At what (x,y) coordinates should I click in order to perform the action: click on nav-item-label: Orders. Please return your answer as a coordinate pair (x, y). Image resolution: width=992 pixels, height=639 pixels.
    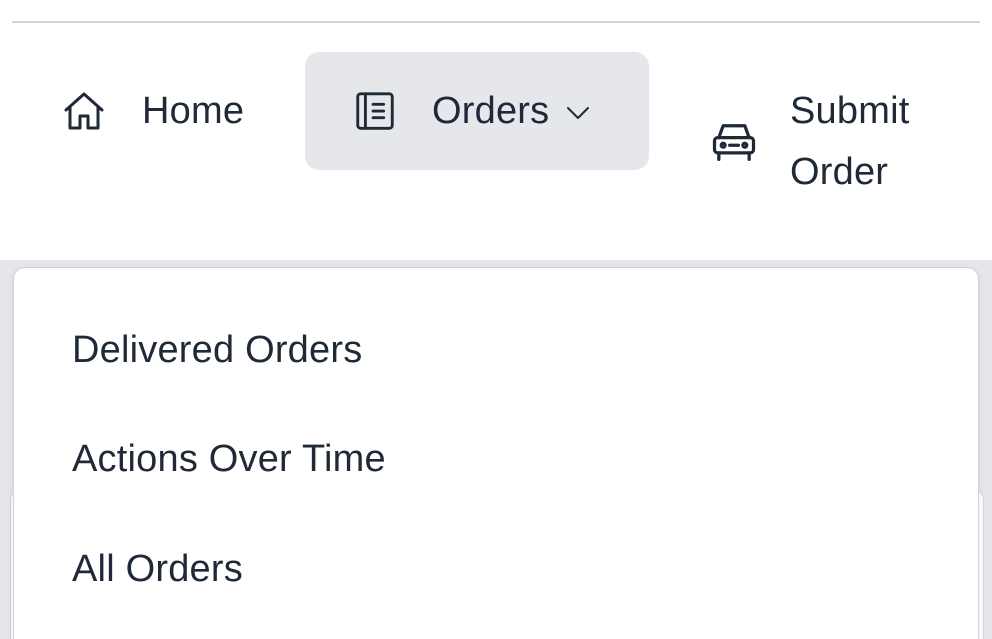
    Looking at the image, I should click on (491, 110).